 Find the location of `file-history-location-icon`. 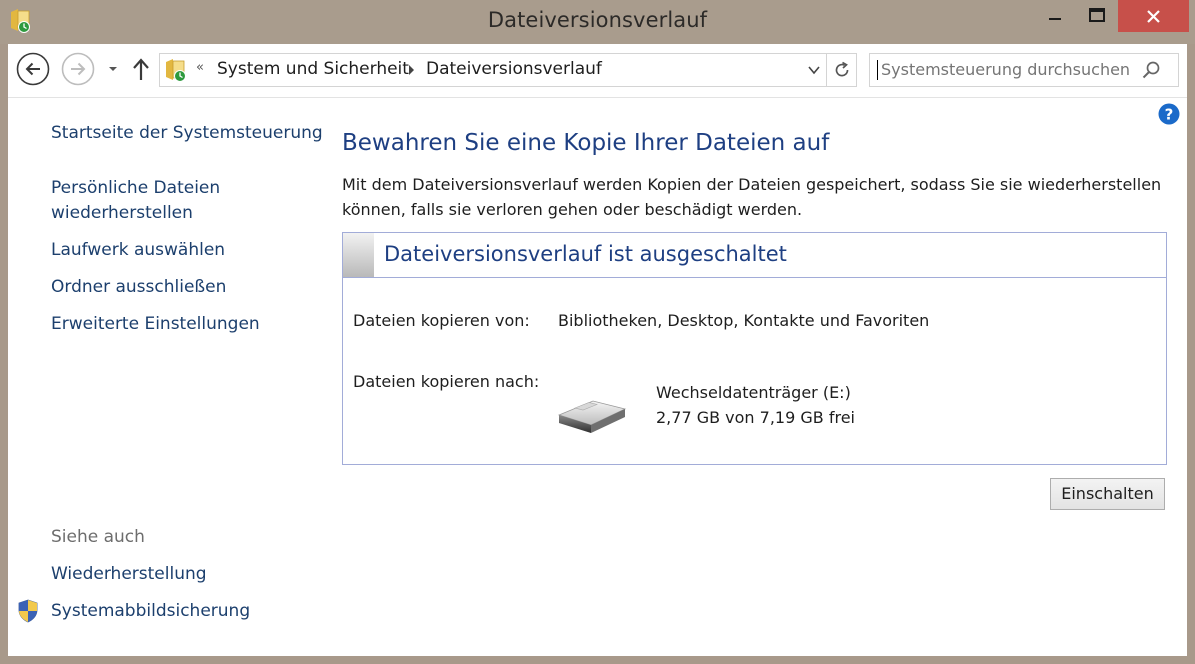

file-history-location-icon is located at coordinates (176, 70).